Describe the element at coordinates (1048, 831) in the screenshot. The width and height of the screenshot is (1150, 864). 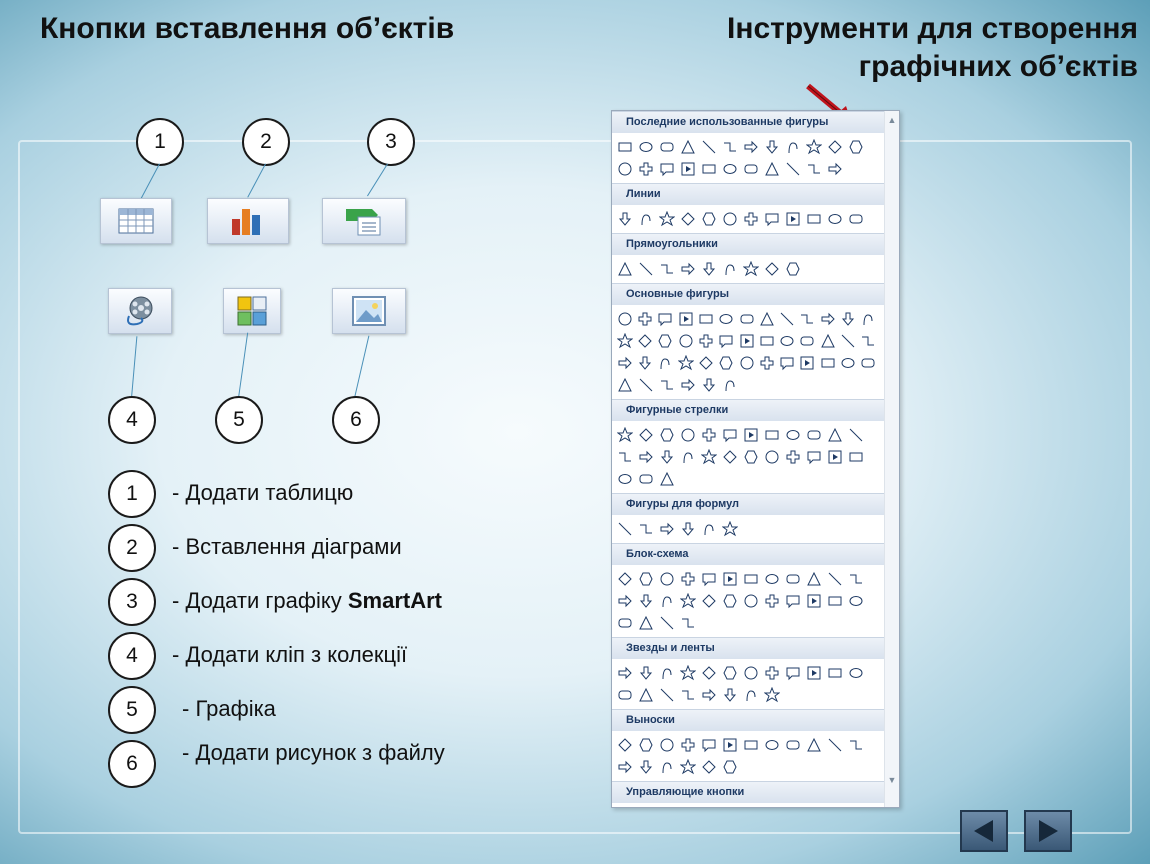
I see `next-slide-button` at that location.